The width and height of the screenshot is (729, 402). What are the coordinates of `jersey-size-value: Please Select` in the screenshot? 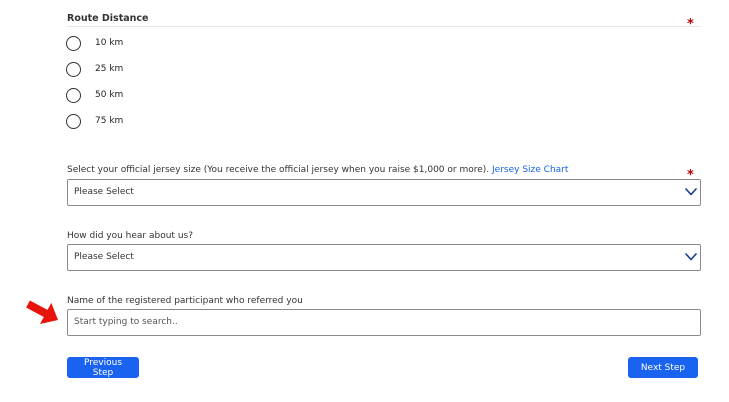 It's located at (104, 192).